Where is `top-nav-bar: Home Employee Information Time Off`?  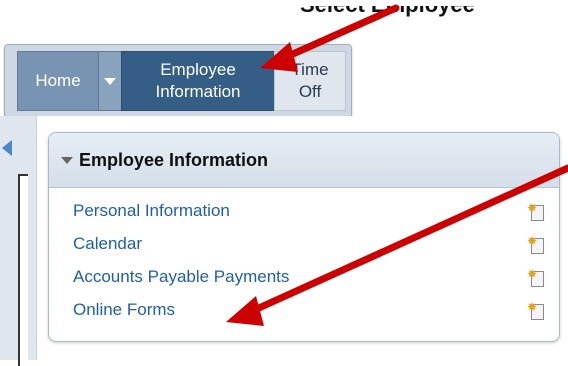 top-nav-bar: Home Employee Information Time Off is located at coordinates (178, 81).